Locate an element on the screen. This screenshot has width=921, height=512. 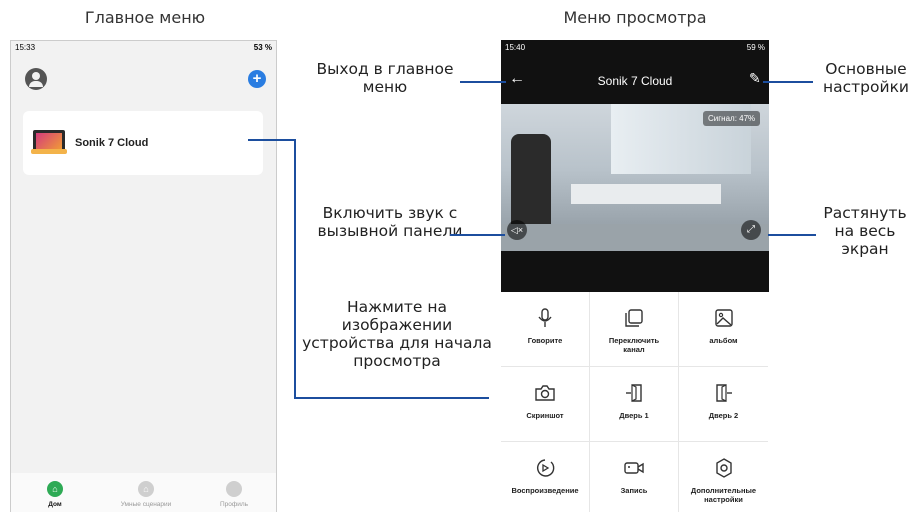
status-bar: 15:33 53 % is located at coordinates (143, 47).